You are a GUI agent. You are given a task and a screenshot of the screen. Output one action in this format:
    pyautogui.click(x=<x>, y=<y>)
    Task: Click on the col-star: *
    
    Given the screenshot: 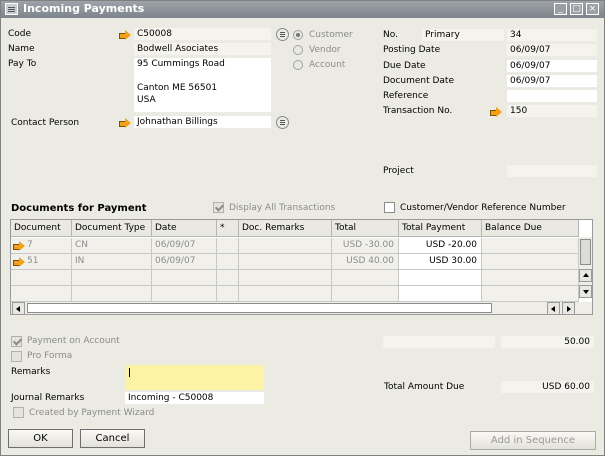 What is the action you would take?
    pyautogui.click(x=228, y=228)
    